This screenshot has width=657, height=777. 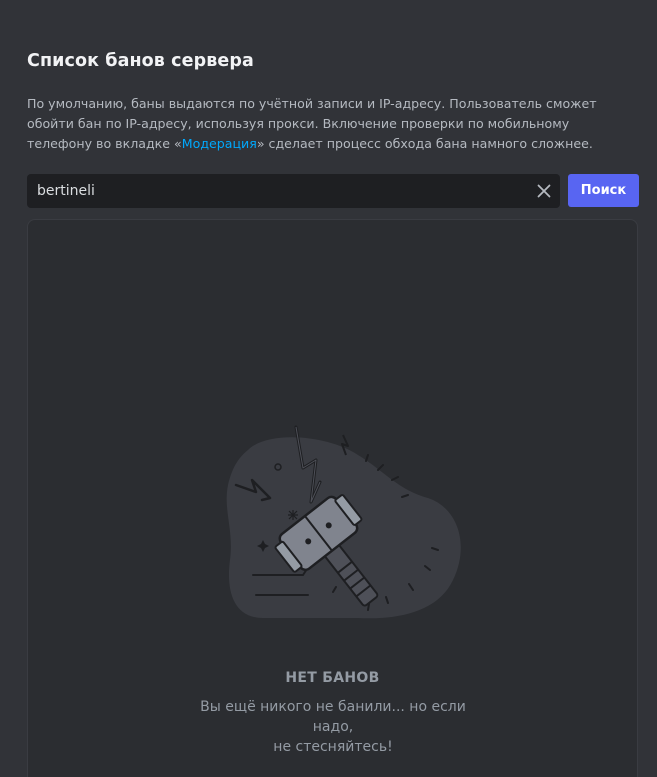 I want to click on page-title: Список банов сервера, so click(x=140, y=61).